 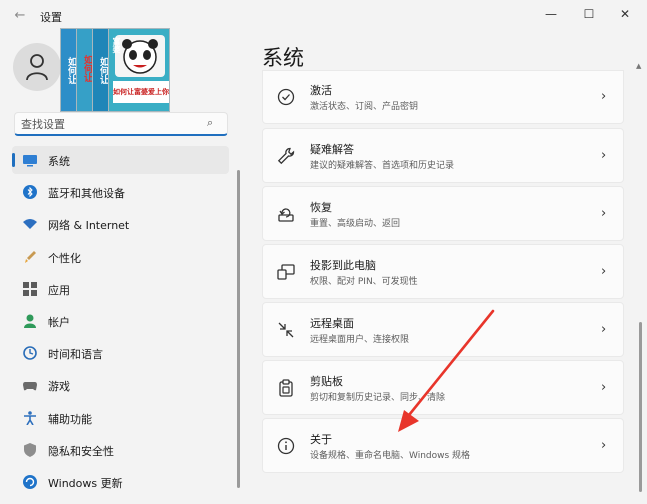 I want to click on sidebar-item-network: 网络 & Internet, so click(x=120, y=224).